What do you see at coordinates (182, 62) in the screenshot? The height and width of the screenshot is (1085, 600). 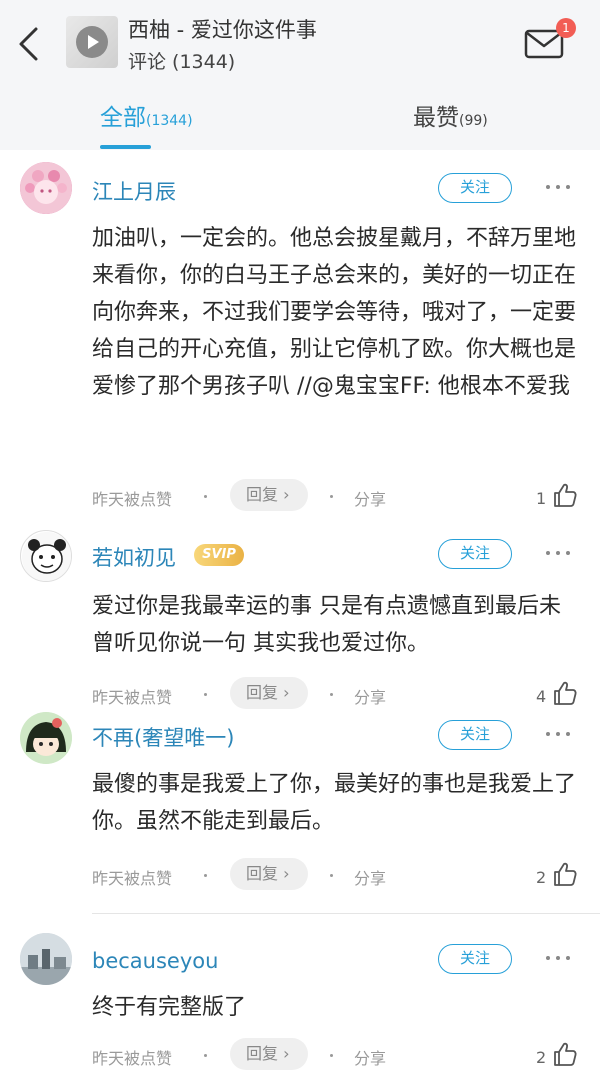 I see `comments-title: 评论 (1344)` at bounding box center [182, 62].